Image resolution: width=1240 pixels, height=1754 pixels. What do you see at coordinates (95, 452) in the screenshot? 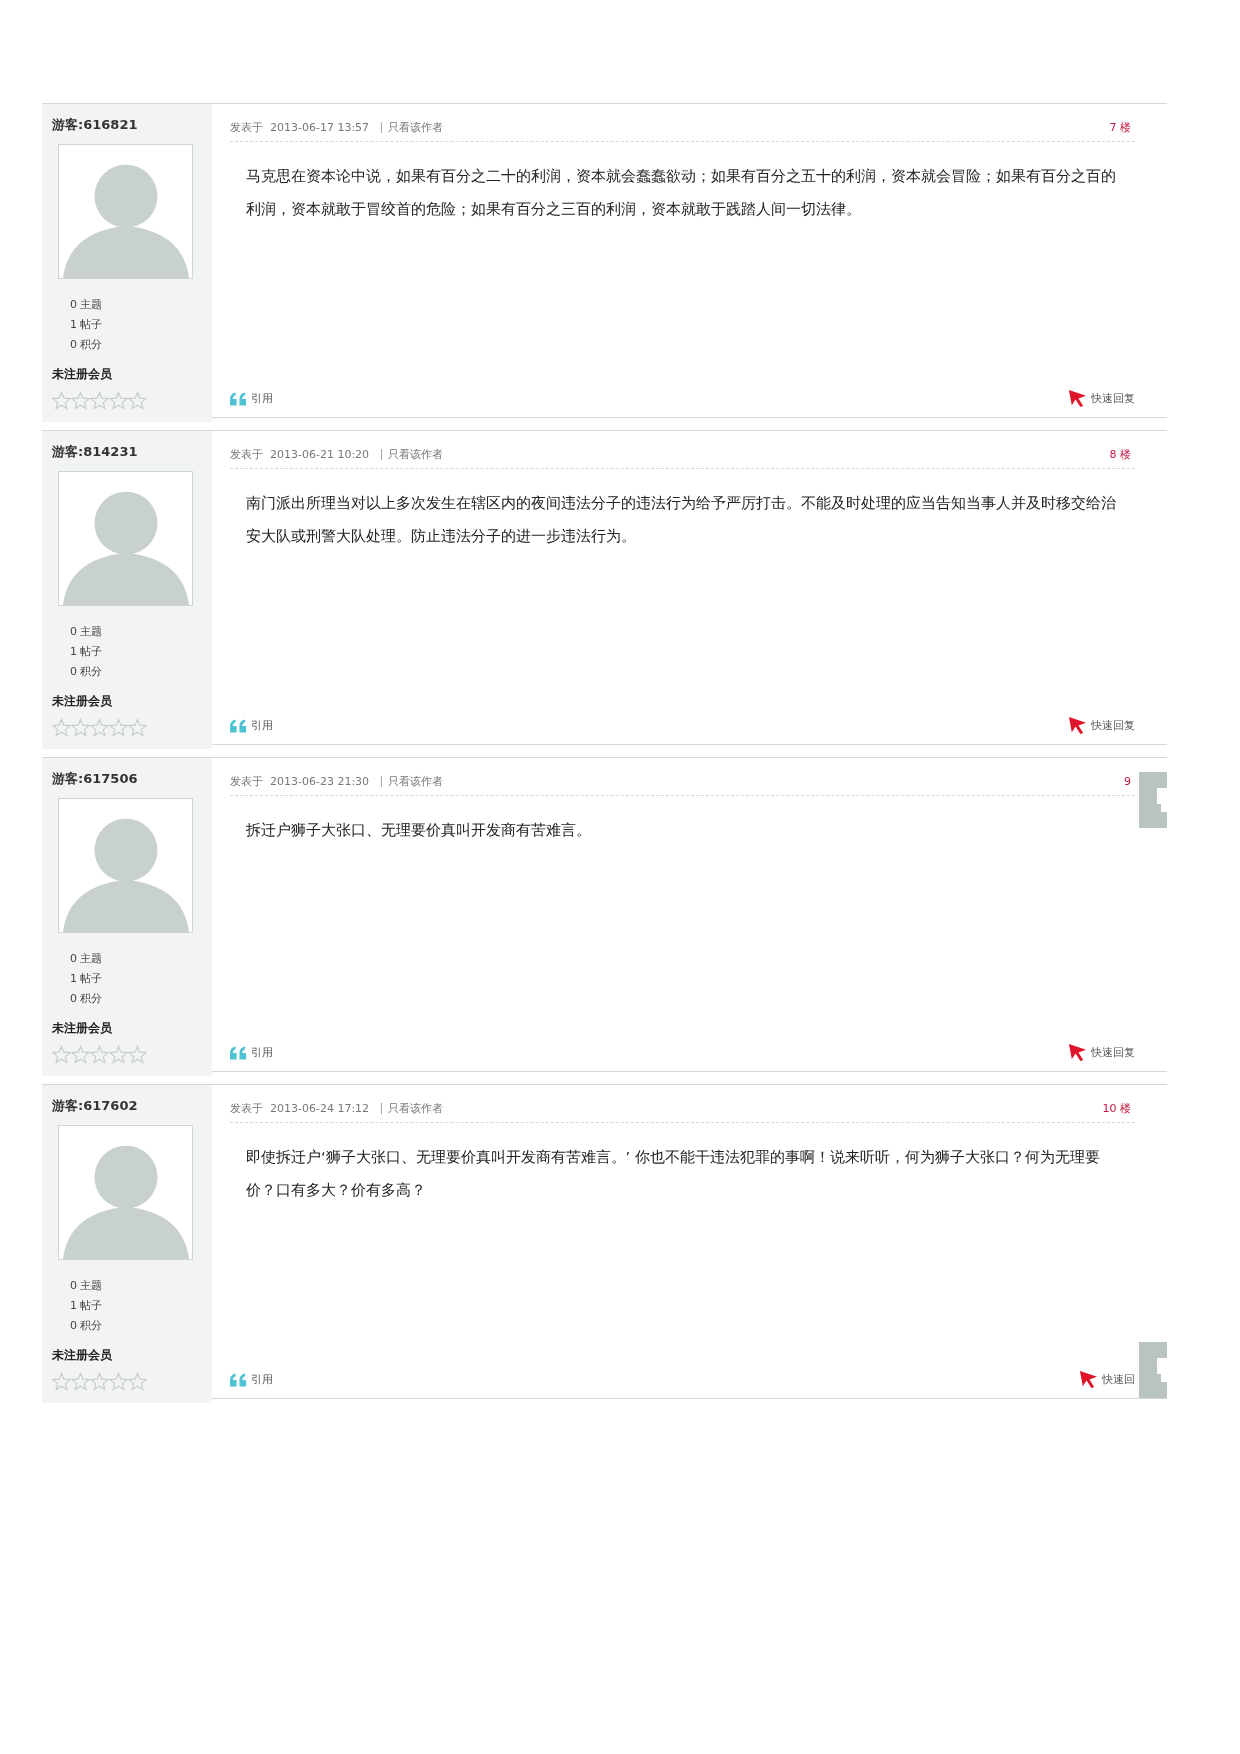
I see `username: 游客:814231` at bounding box center [95, 452].